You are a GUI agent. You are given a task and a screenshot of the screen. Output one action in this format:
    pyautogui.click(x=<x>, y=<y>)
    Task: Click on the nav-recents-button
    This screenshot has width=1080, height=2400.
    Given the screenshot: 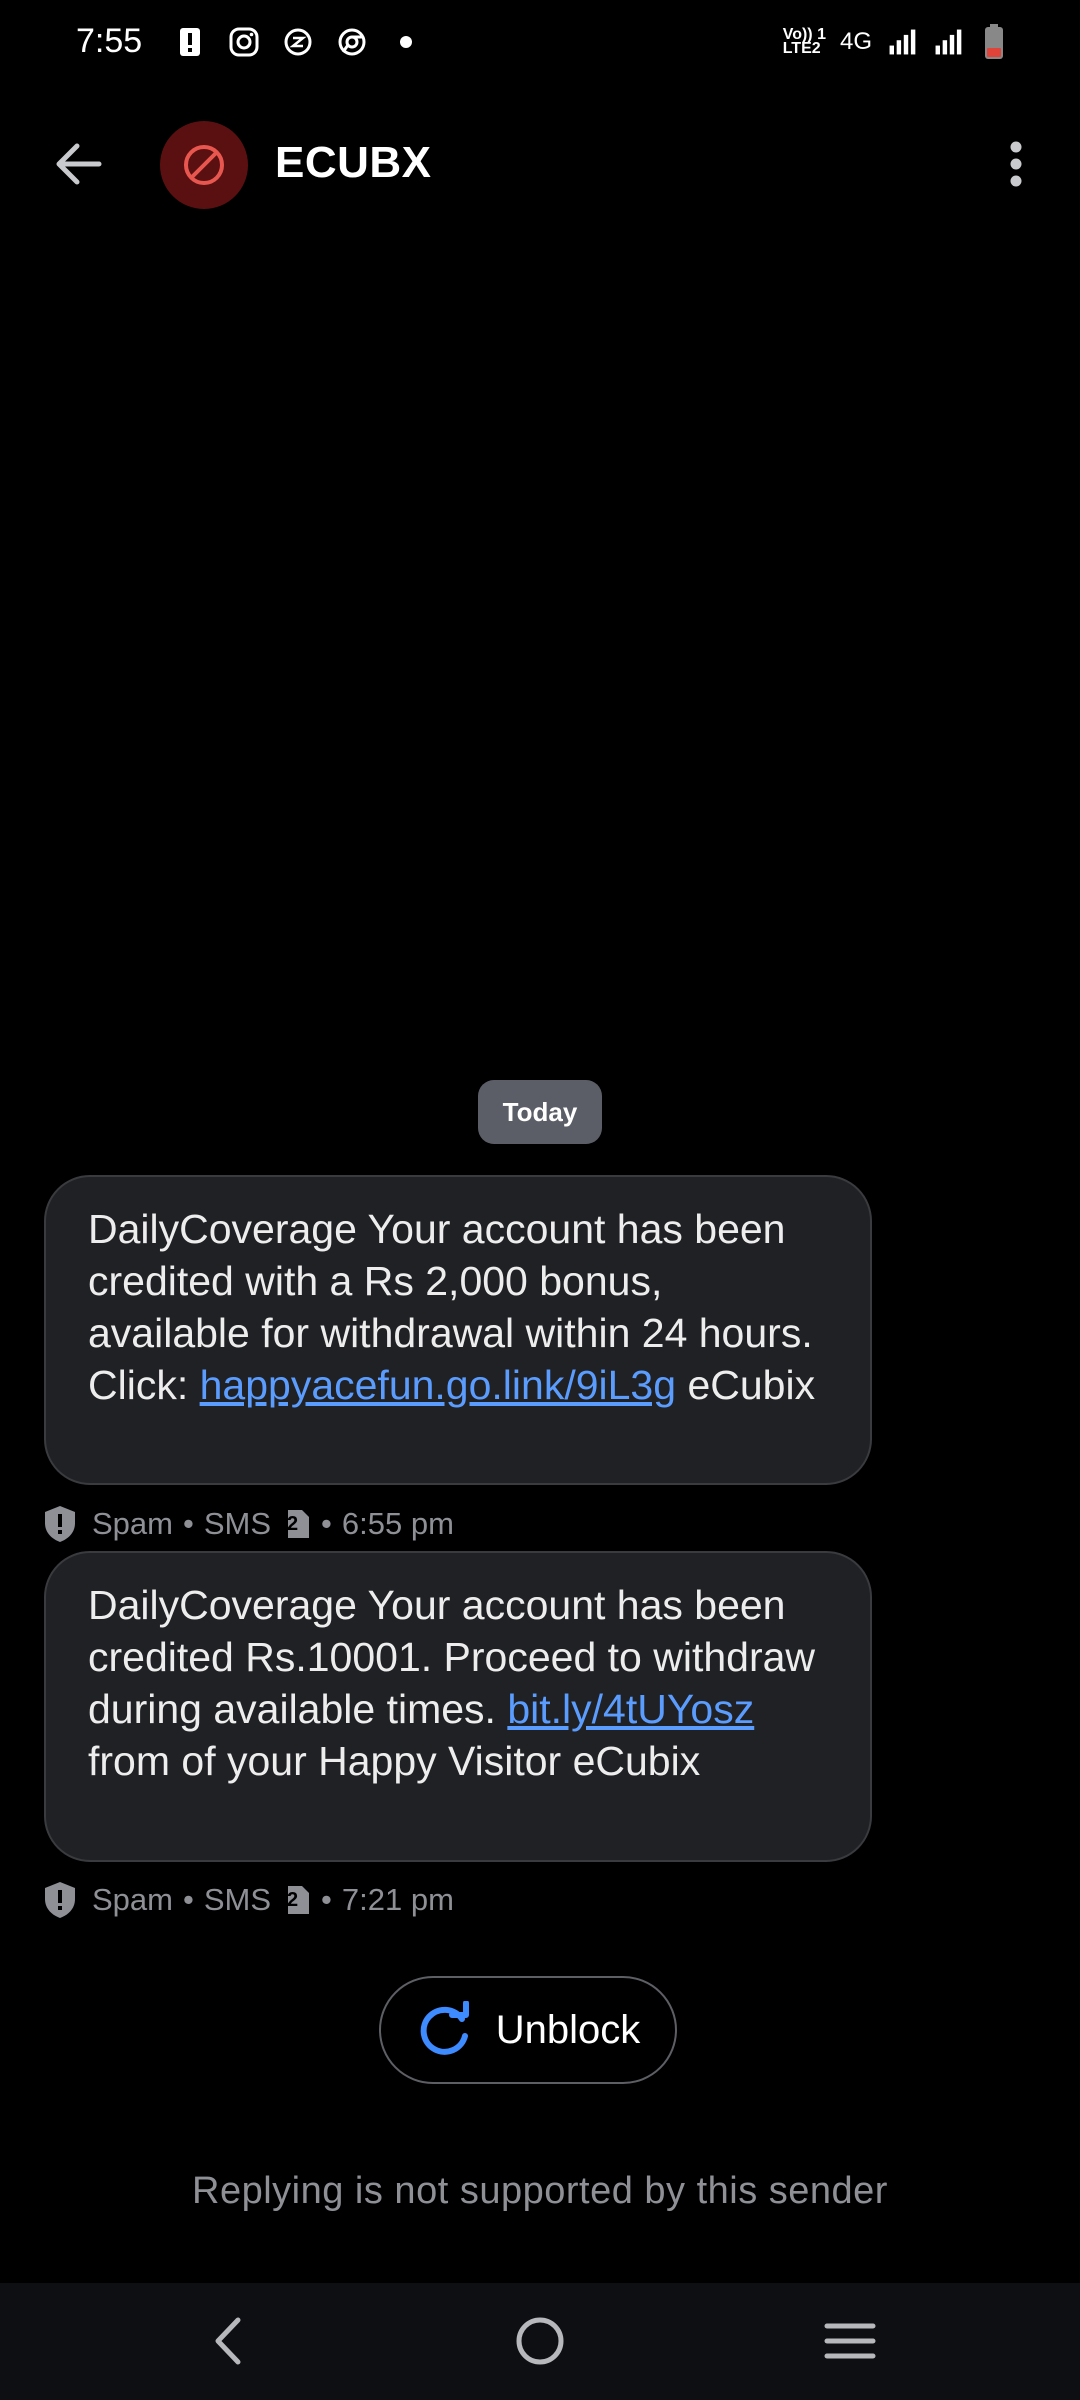 What is the action you would take?
    pyautogui.click(x=850, y=2341)
    